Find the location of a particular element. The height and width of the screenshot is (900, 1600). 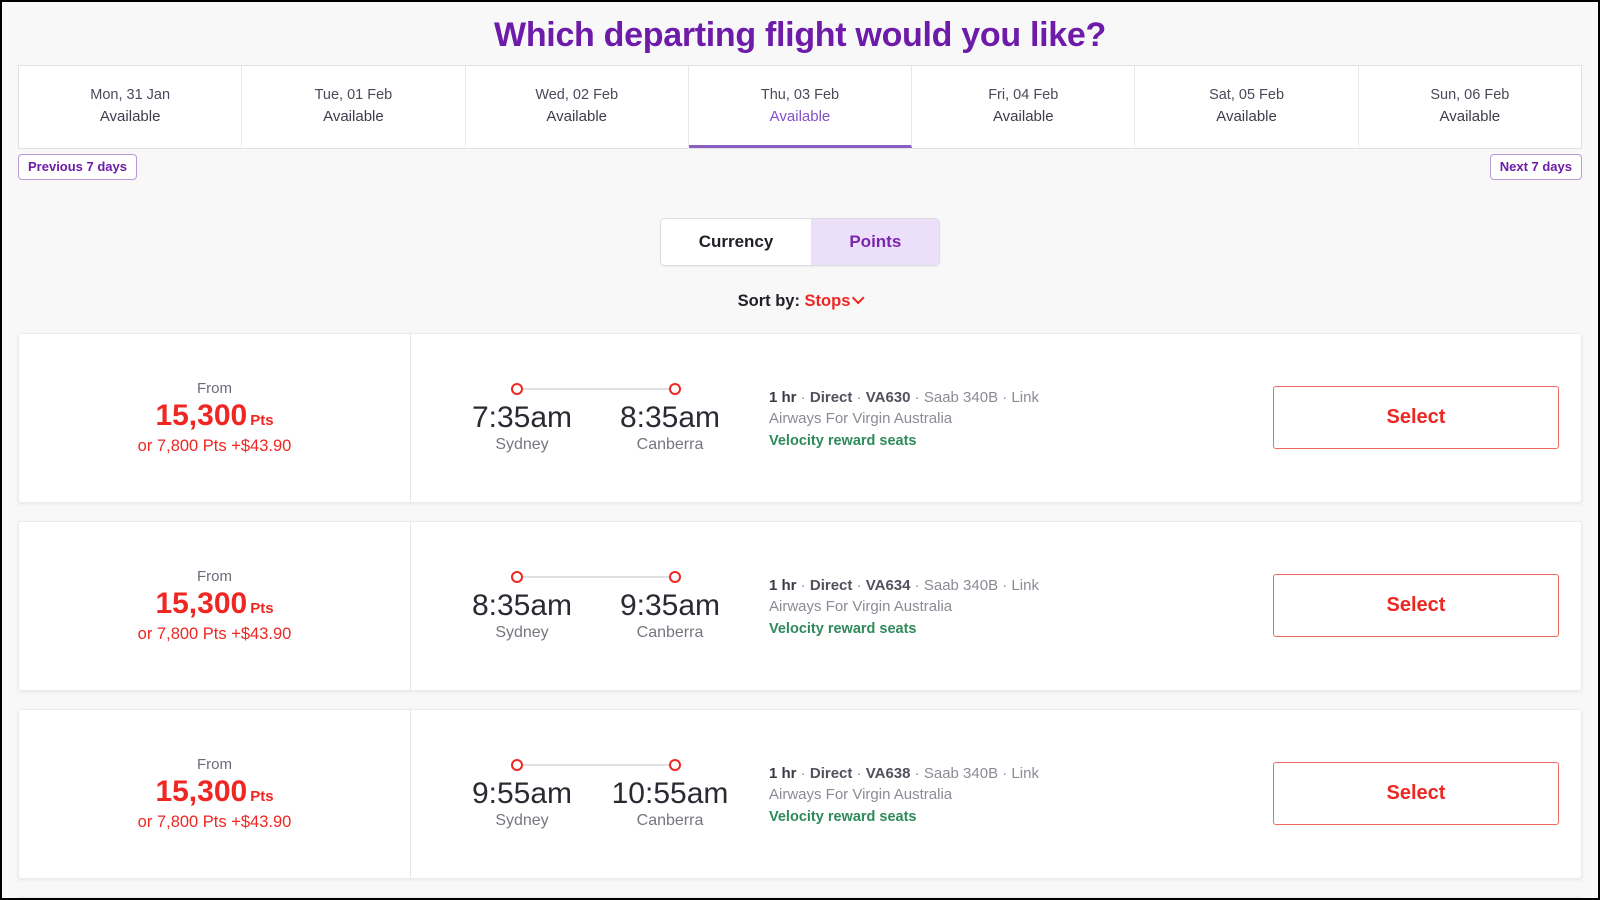

date-tab-4: Fri, 04 Feb Available is located at coordinates (1024, 107).